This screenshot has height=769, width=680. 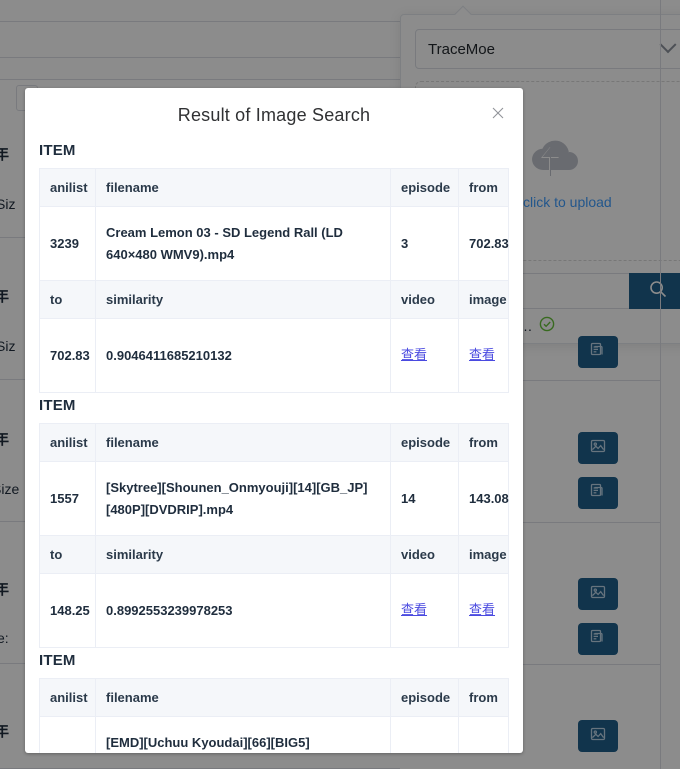 I want to click on cell-anilist, so click(x=67, y=734).